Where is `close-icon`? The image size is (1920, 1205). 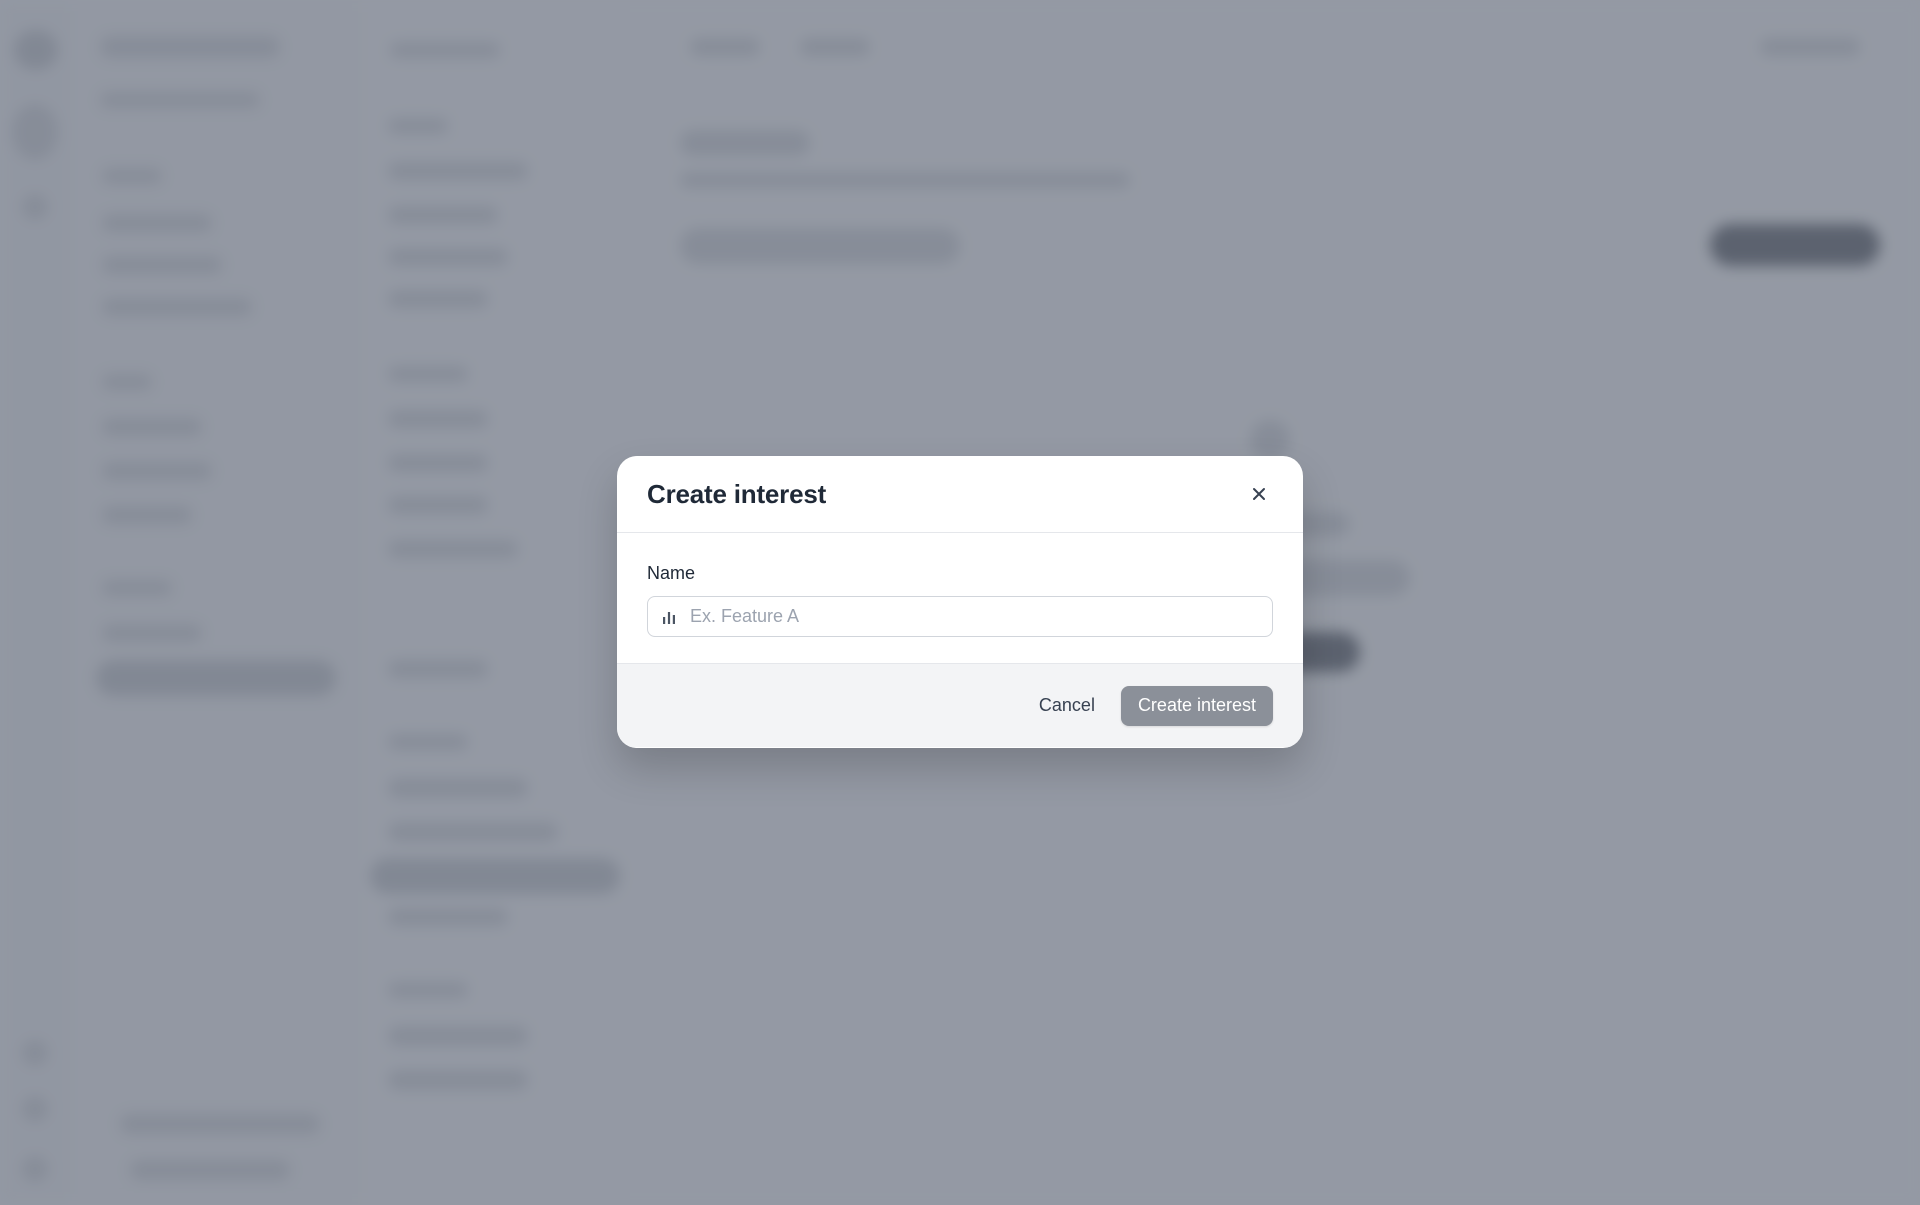
close-icon is located at coordinates (1259, 494).